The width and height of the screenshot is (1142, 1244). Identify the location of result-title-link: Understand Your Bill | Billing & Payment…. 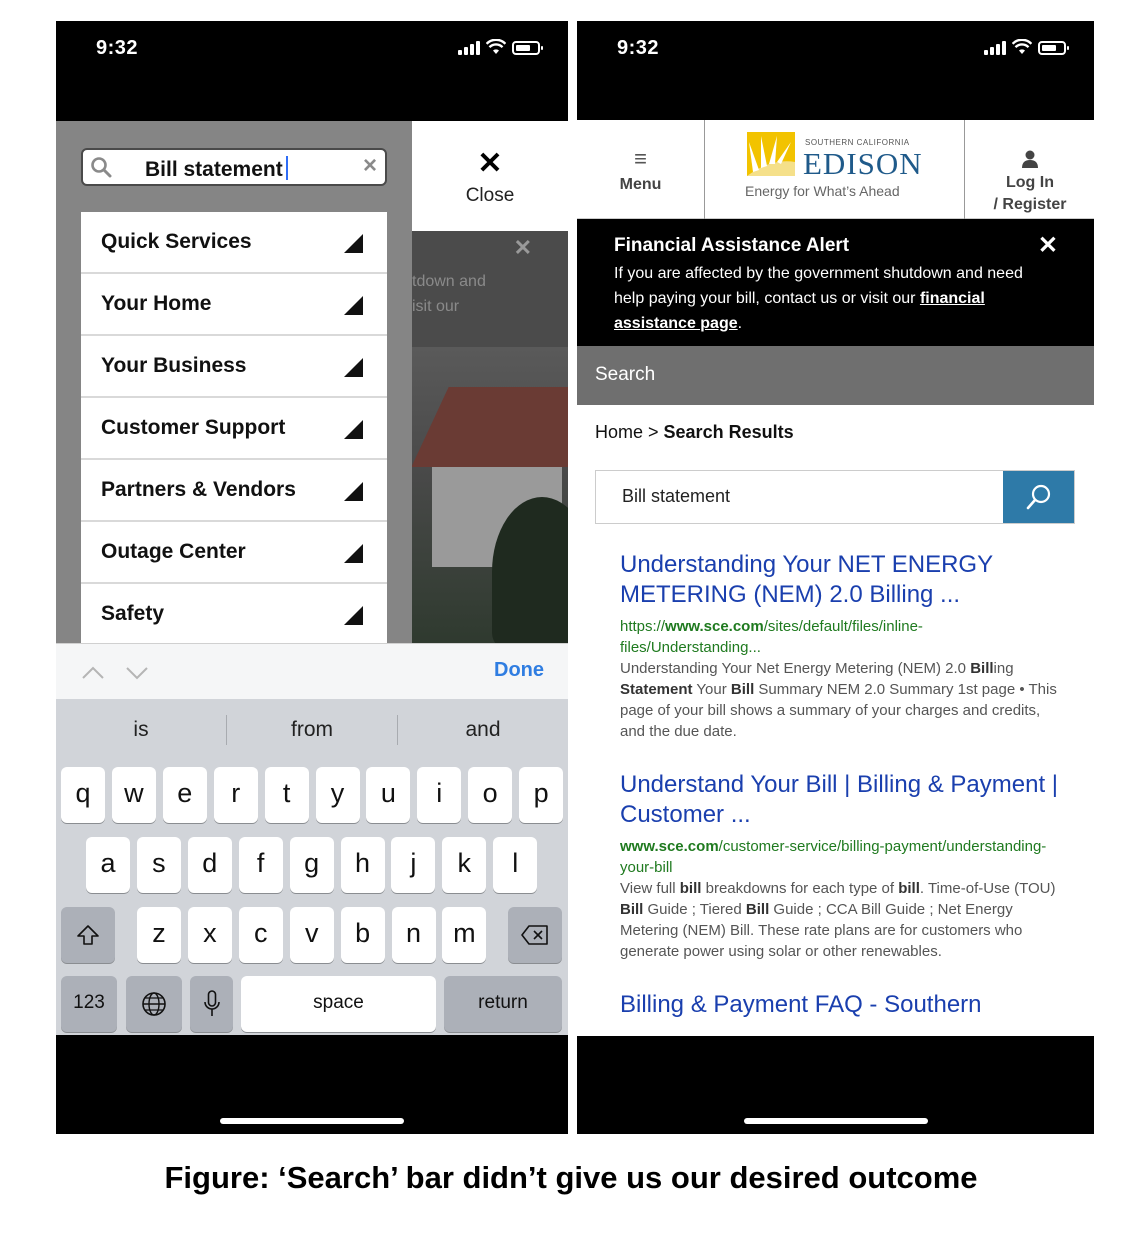
(840, 800).